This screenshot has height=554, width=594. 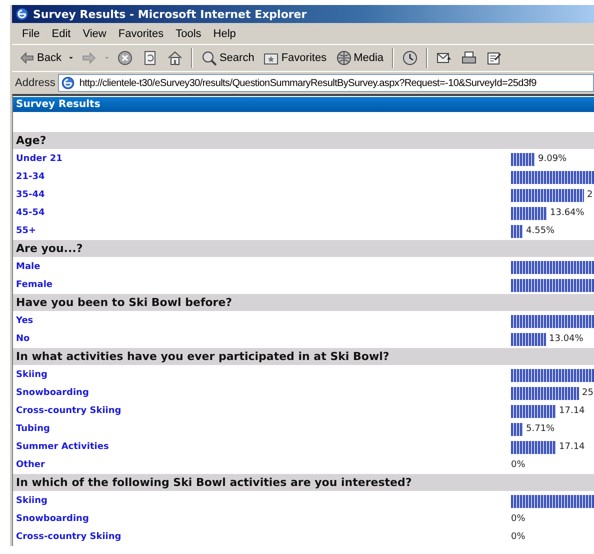 What do you see at coordinates (444, 58) in the screenshot?
I see `envelope-icon` at bounding box center [444, 58].